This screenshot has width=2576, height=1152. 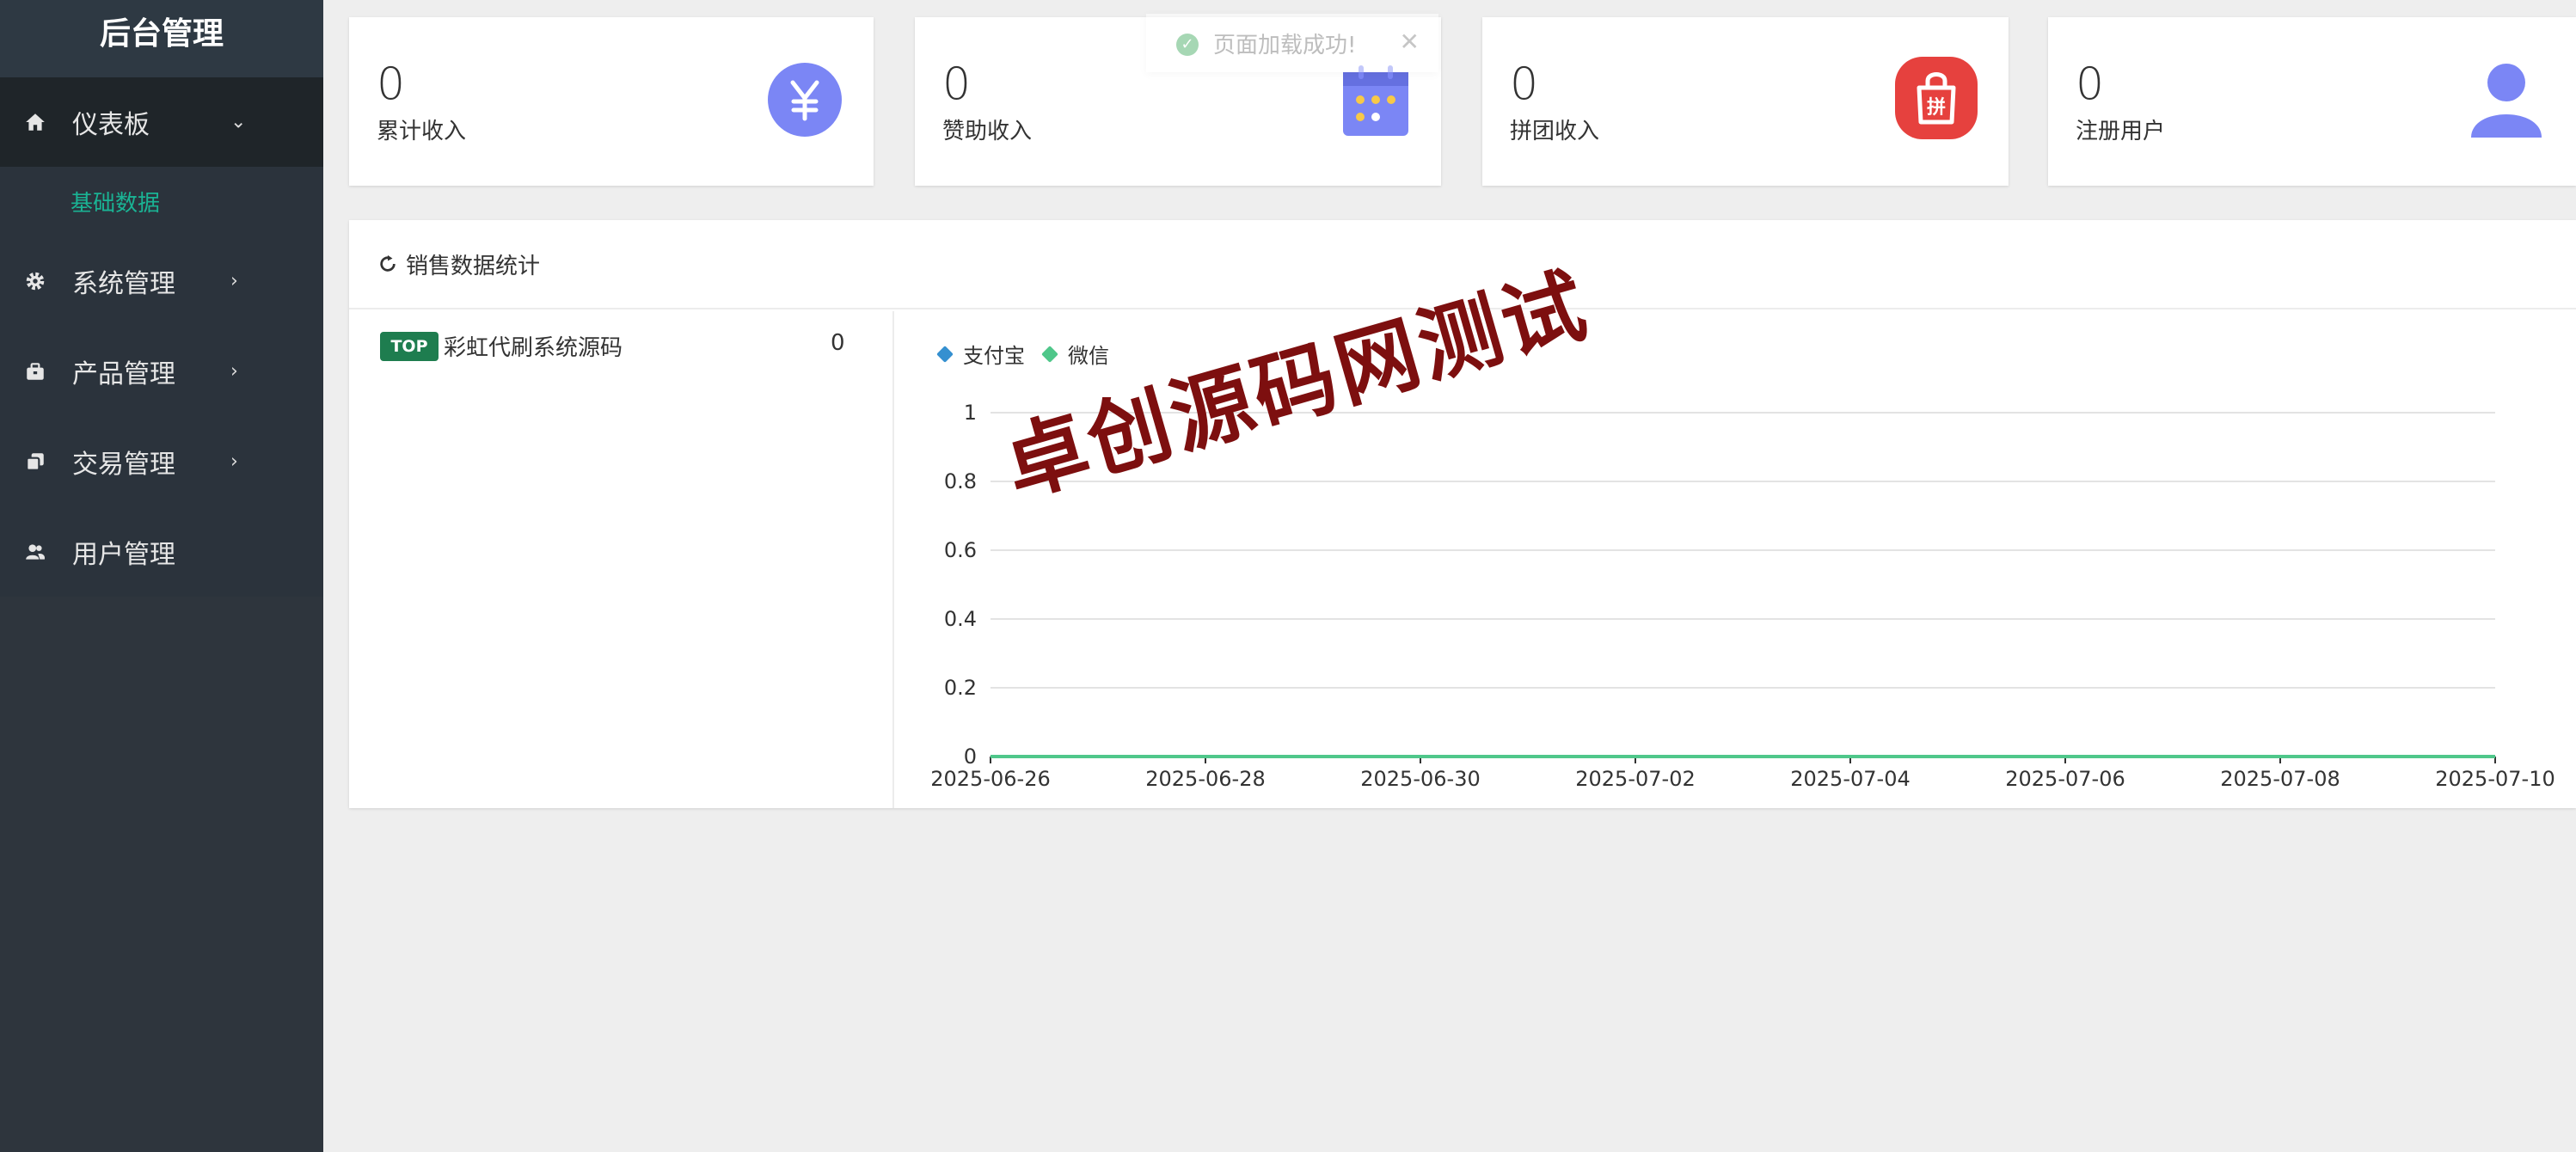 I want to click on stat-caption: 赞助收入, so click(x=987, y=131).